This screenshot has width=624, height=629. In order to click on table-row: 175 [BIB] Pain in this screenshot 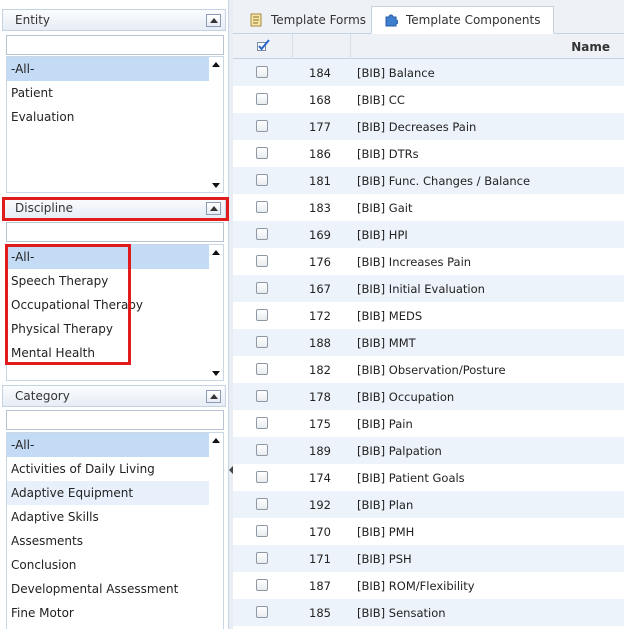, I will do `click(428, 423)`.